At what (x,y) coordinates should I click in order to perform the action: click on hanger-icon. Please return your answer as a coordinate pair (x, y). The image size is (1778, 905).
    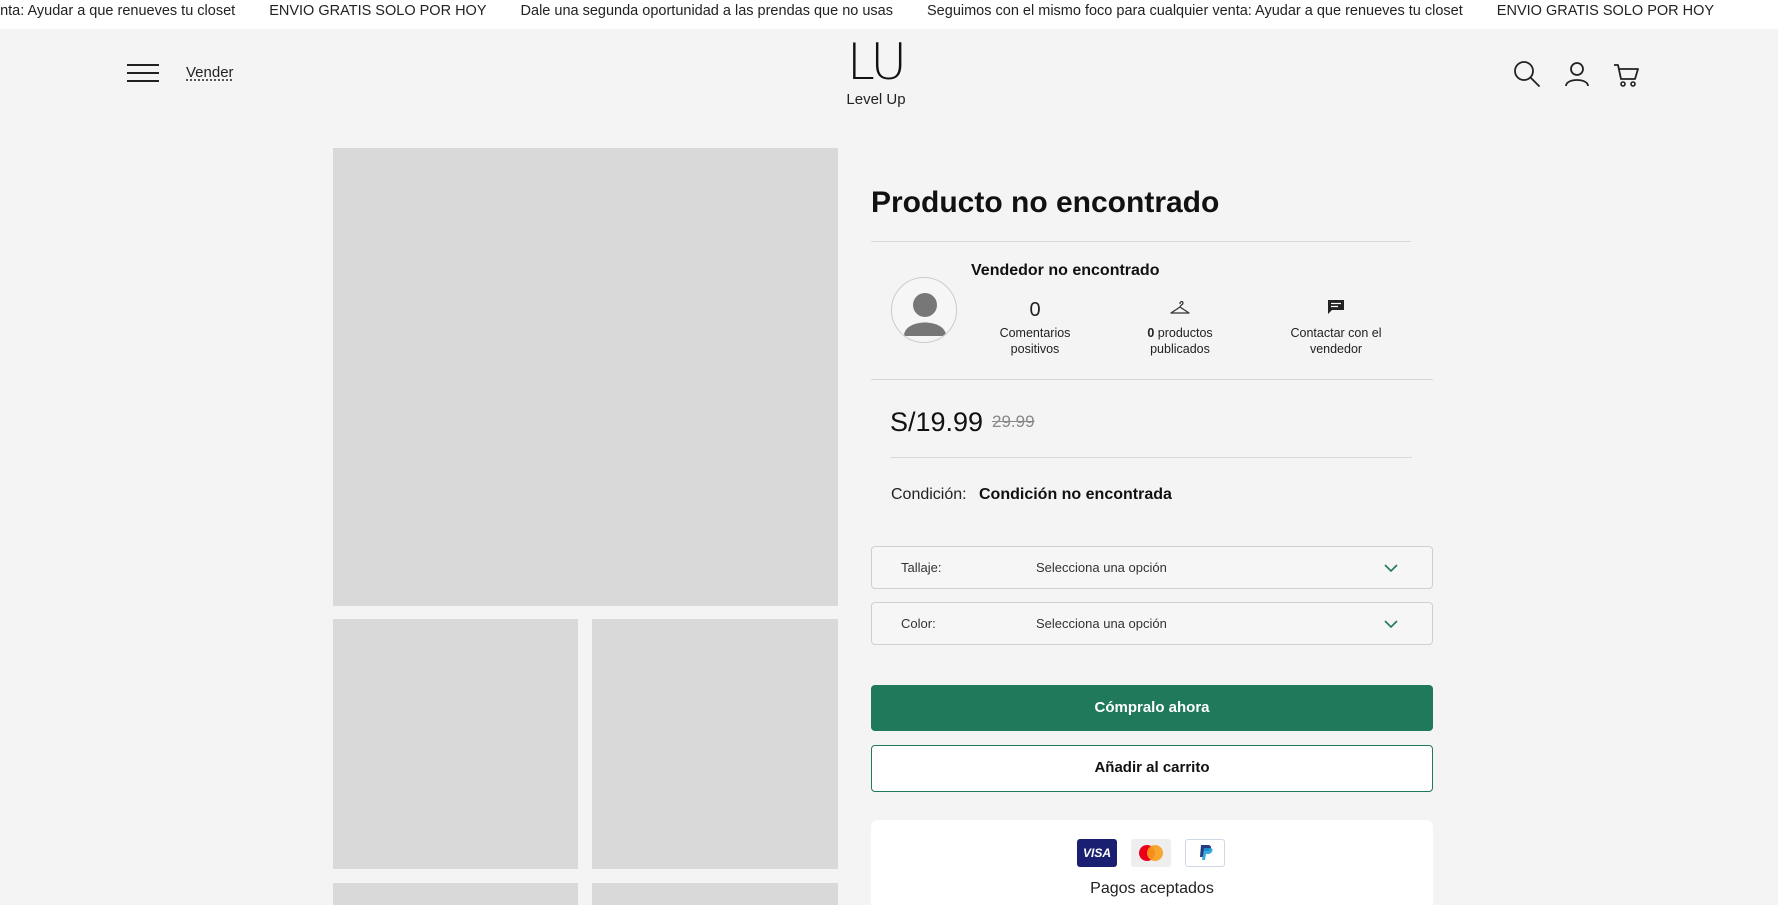
    Looking at the image, I should click on (1180, 312).